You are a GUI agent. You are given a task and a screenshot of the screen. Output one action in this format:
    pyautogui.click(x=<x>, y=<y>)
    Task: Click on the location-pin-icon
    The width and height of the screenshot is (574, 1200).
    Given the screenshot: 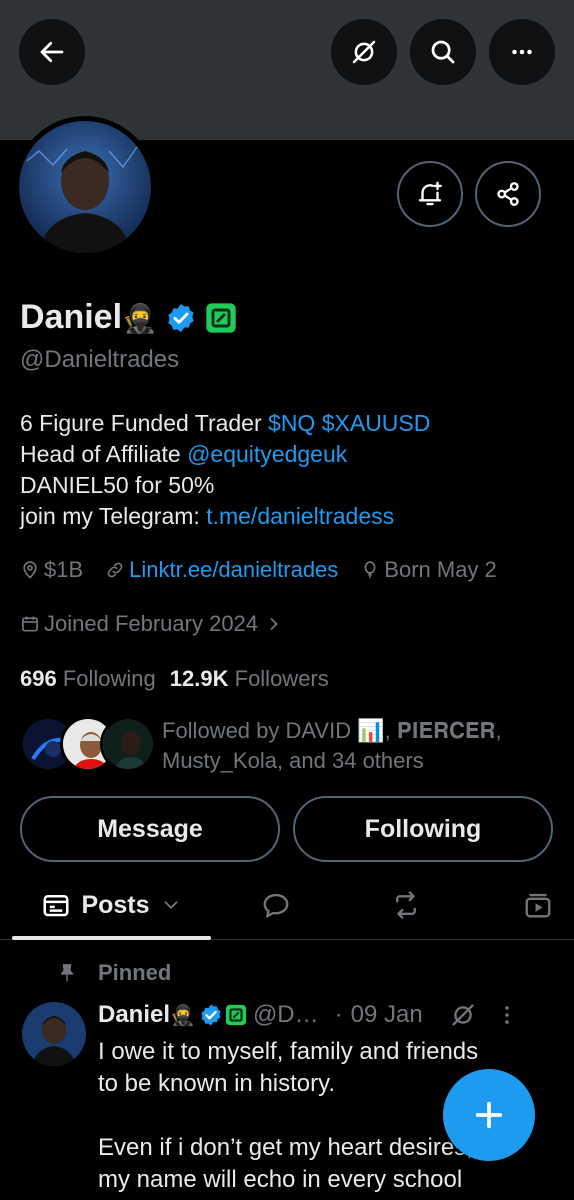 What is the action you would take?
    pyautogui.click(x=30, y=570)
    